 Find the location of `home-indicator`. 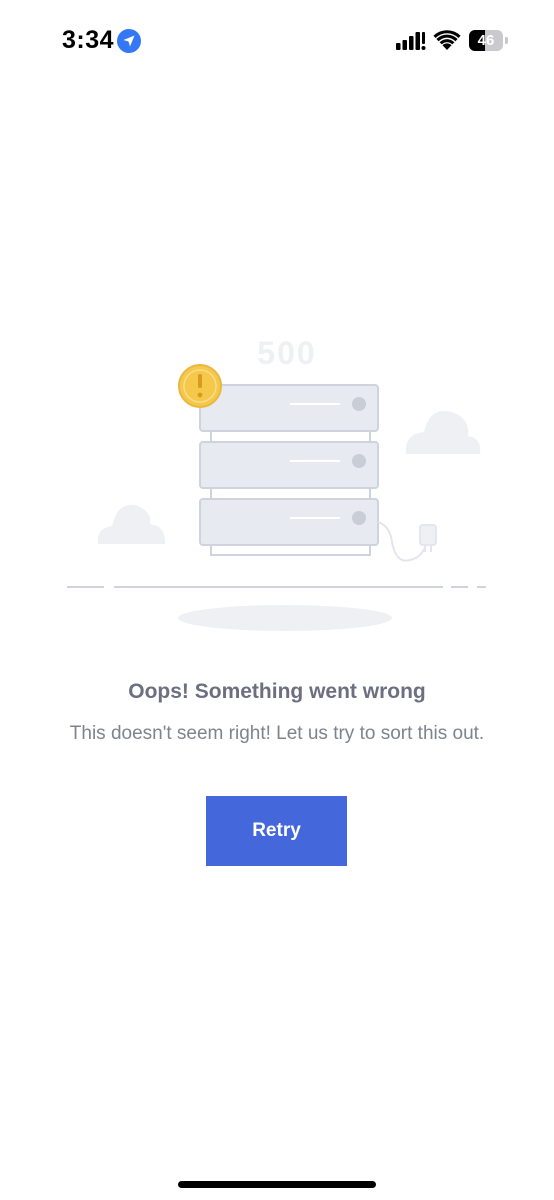

home-indicator is located at coordinates (277, 1184).